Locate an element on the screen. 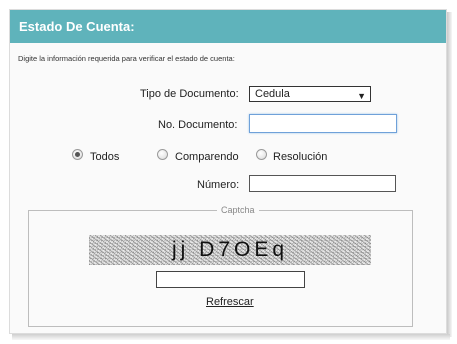 The width and height of the screenshot is (457, 344). captcha-legend: Captcha is located at coordinates (238, 210).